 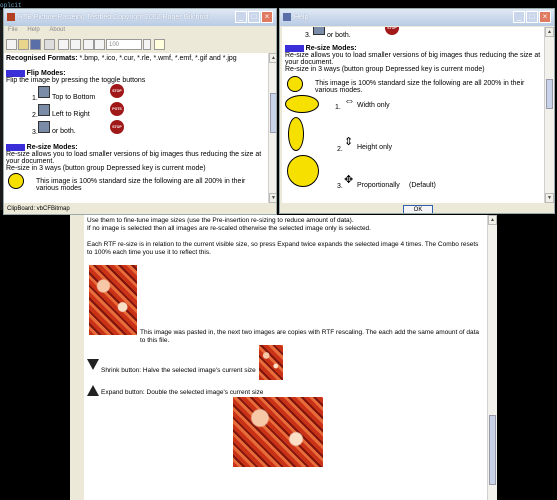 What do you see at coordinates (23, 44) in the screenshot?
I see `open-icon` at bounding box center [23, 44].